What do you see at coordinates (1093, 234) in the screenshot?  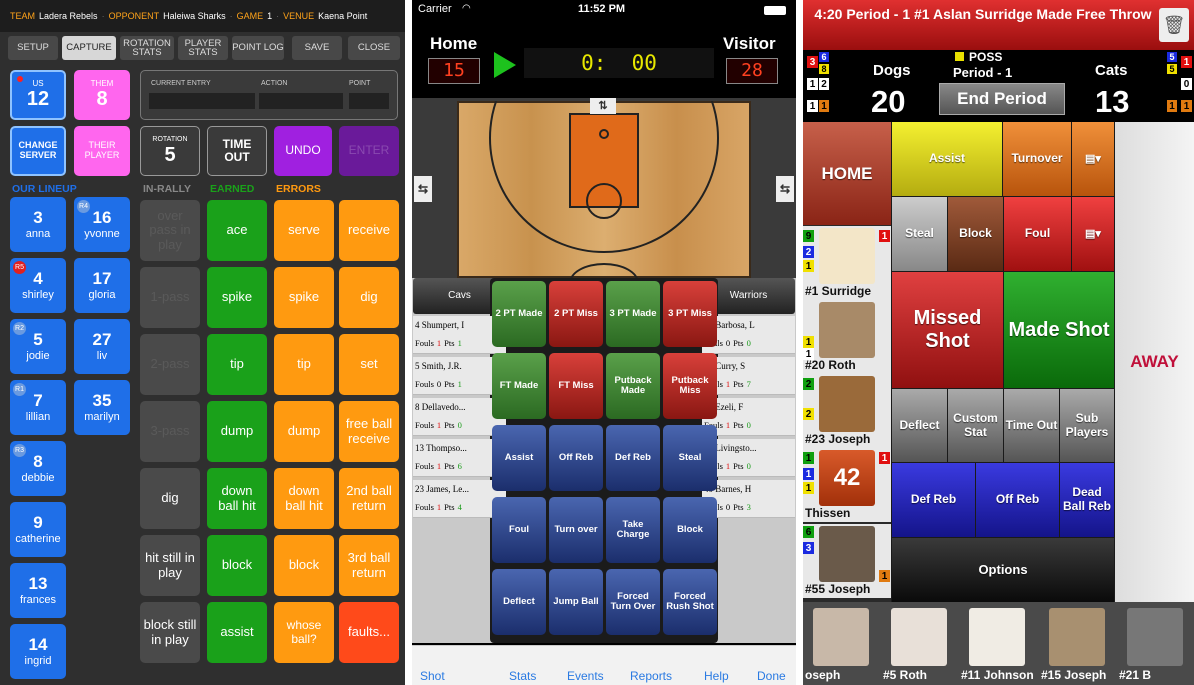 I see `foul-menu-icon: ▤▾` at bounding box center [1093, 234].